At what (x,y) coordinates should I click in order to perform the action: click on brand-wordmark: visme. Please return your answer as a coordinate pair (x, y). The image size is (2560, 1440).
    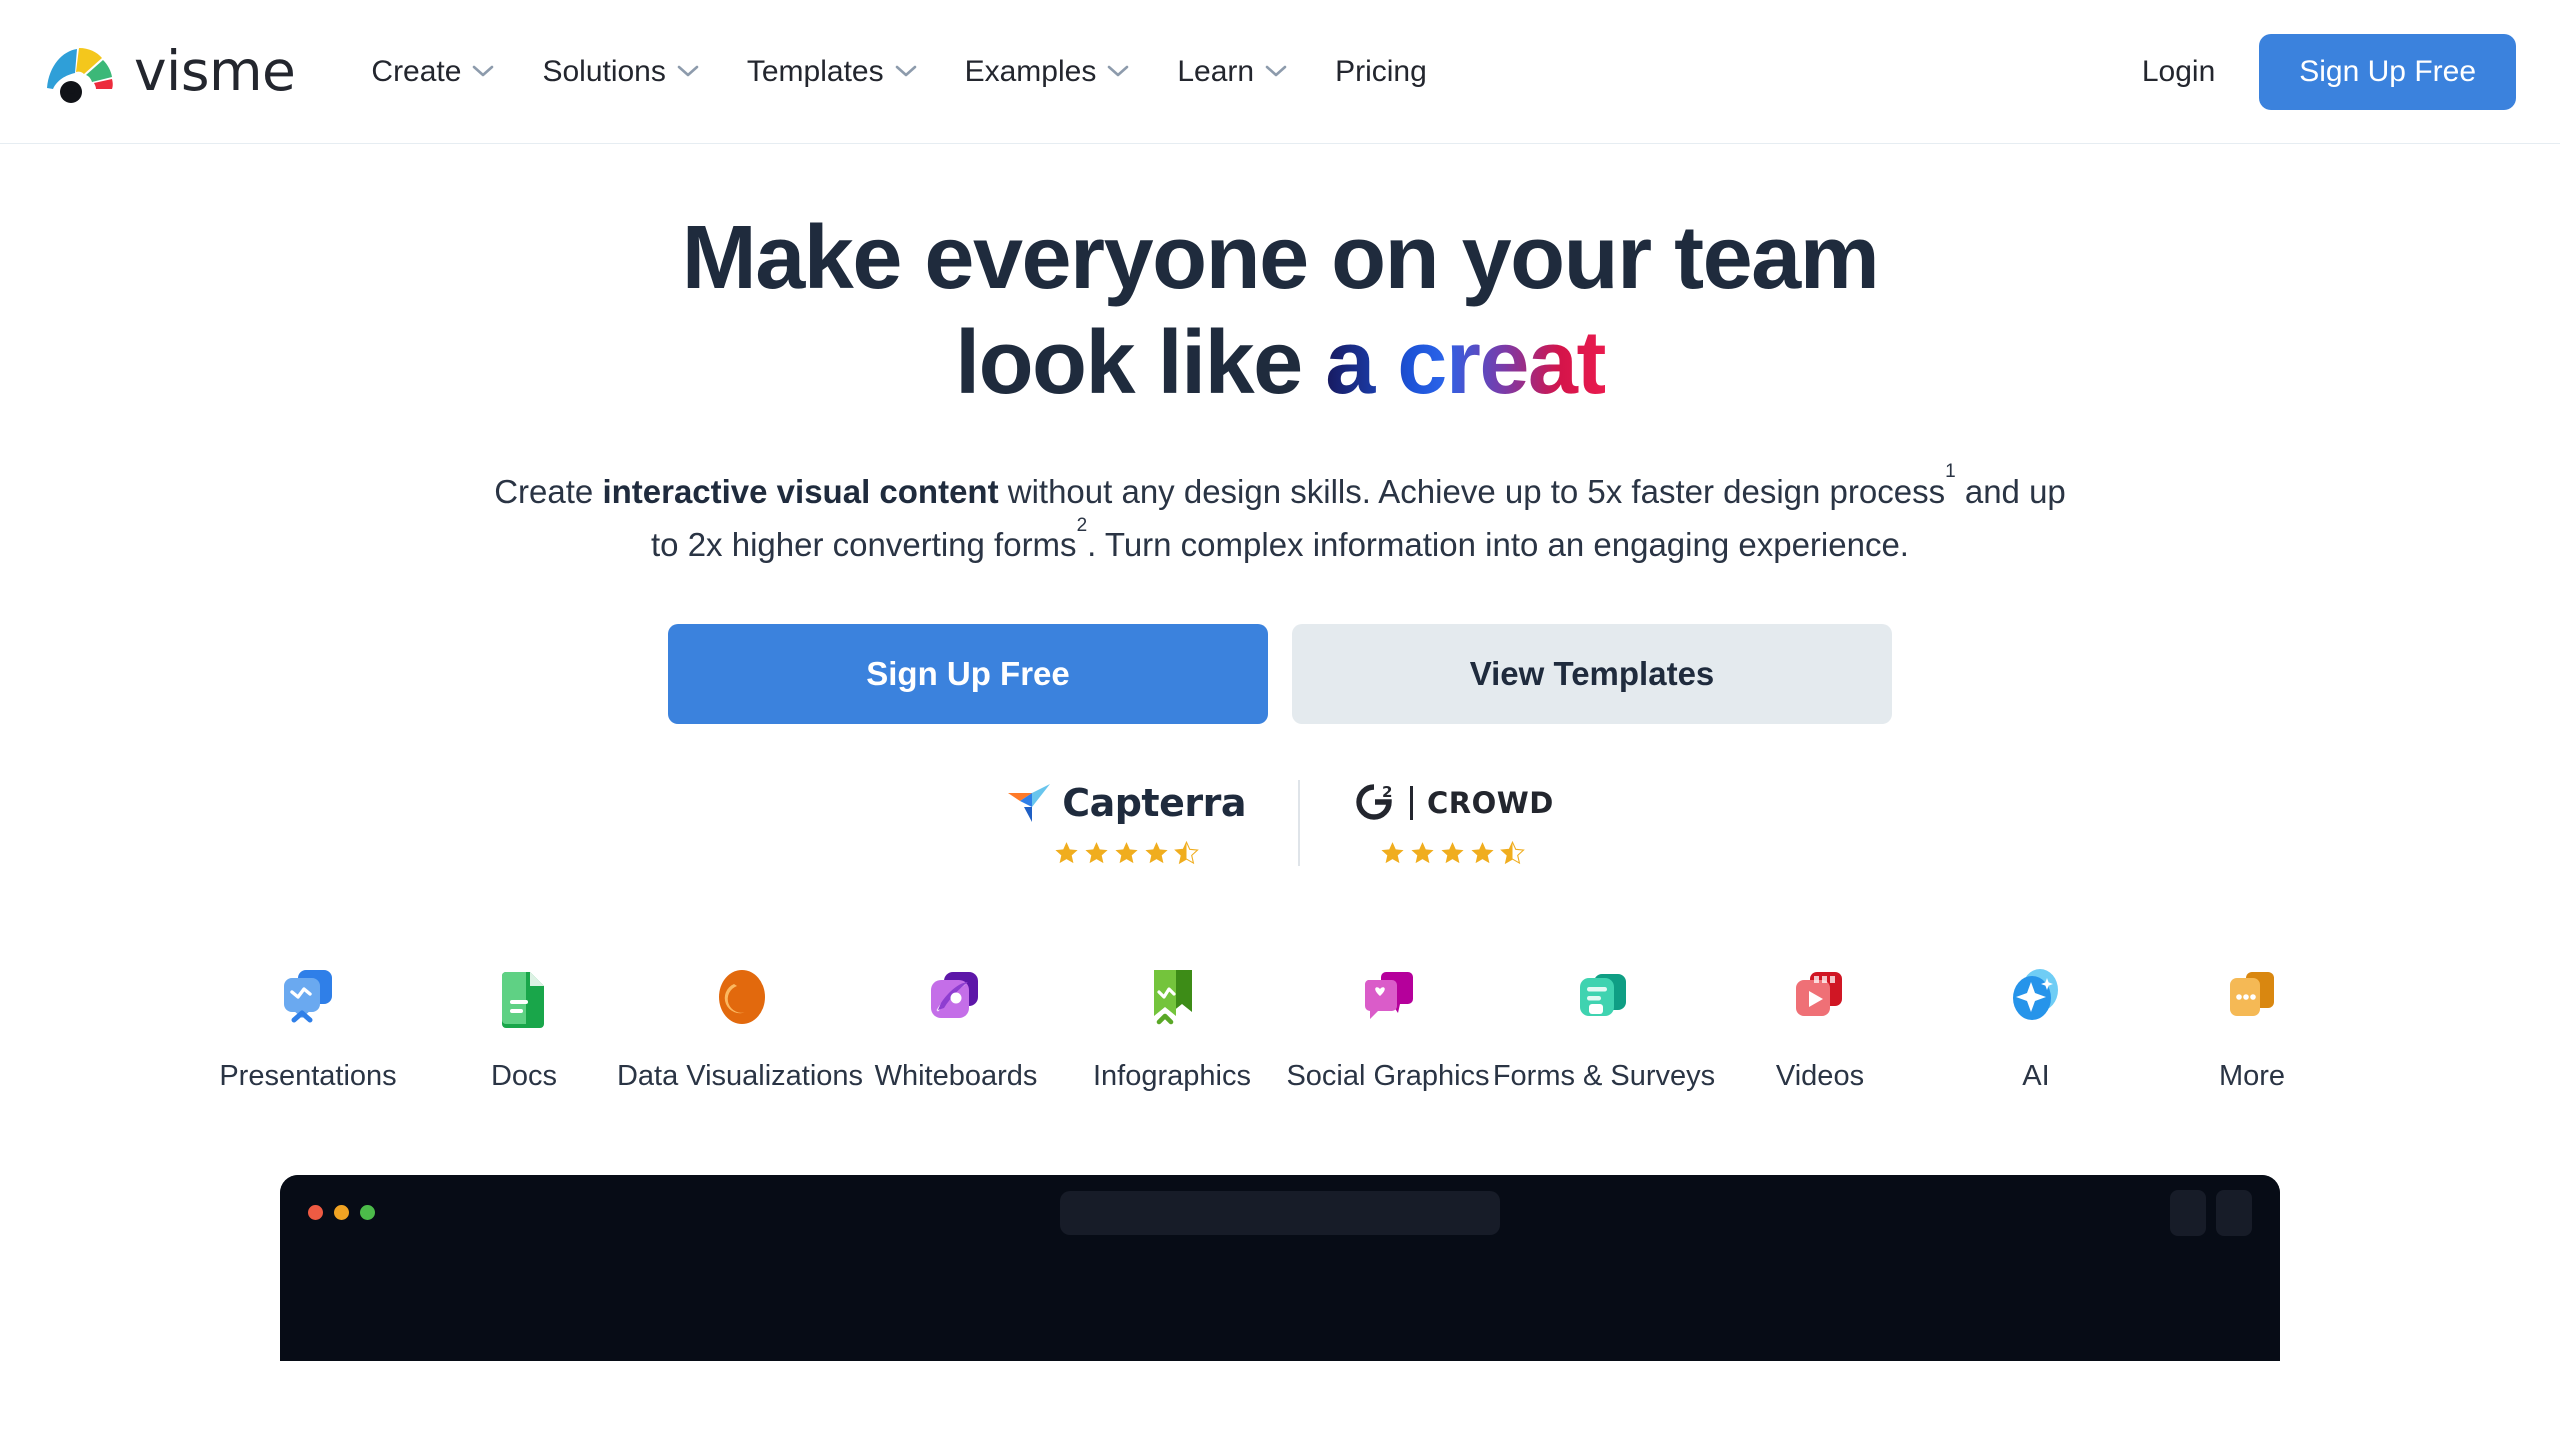
    Looking at the image, I should click on (215, 71).